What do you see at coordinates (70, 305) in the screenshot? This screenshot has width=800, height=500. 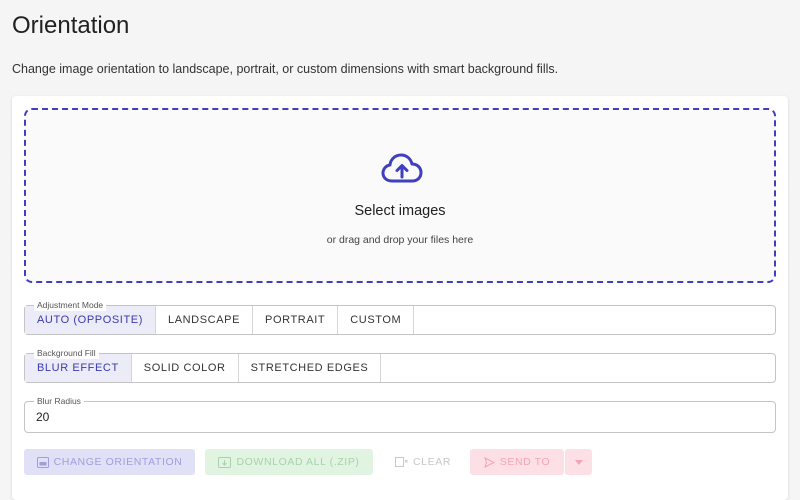 I see `adjustment-mode-legend: Adjustment Mode` at bounding box center [70, 305].